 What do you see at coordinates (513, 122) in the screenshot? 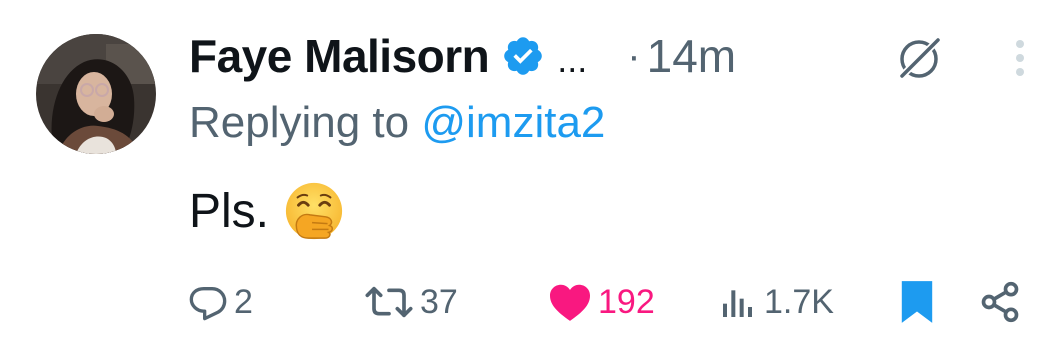
I see `replying-handle-link: @imzita2` at bounding box center [513, 122].